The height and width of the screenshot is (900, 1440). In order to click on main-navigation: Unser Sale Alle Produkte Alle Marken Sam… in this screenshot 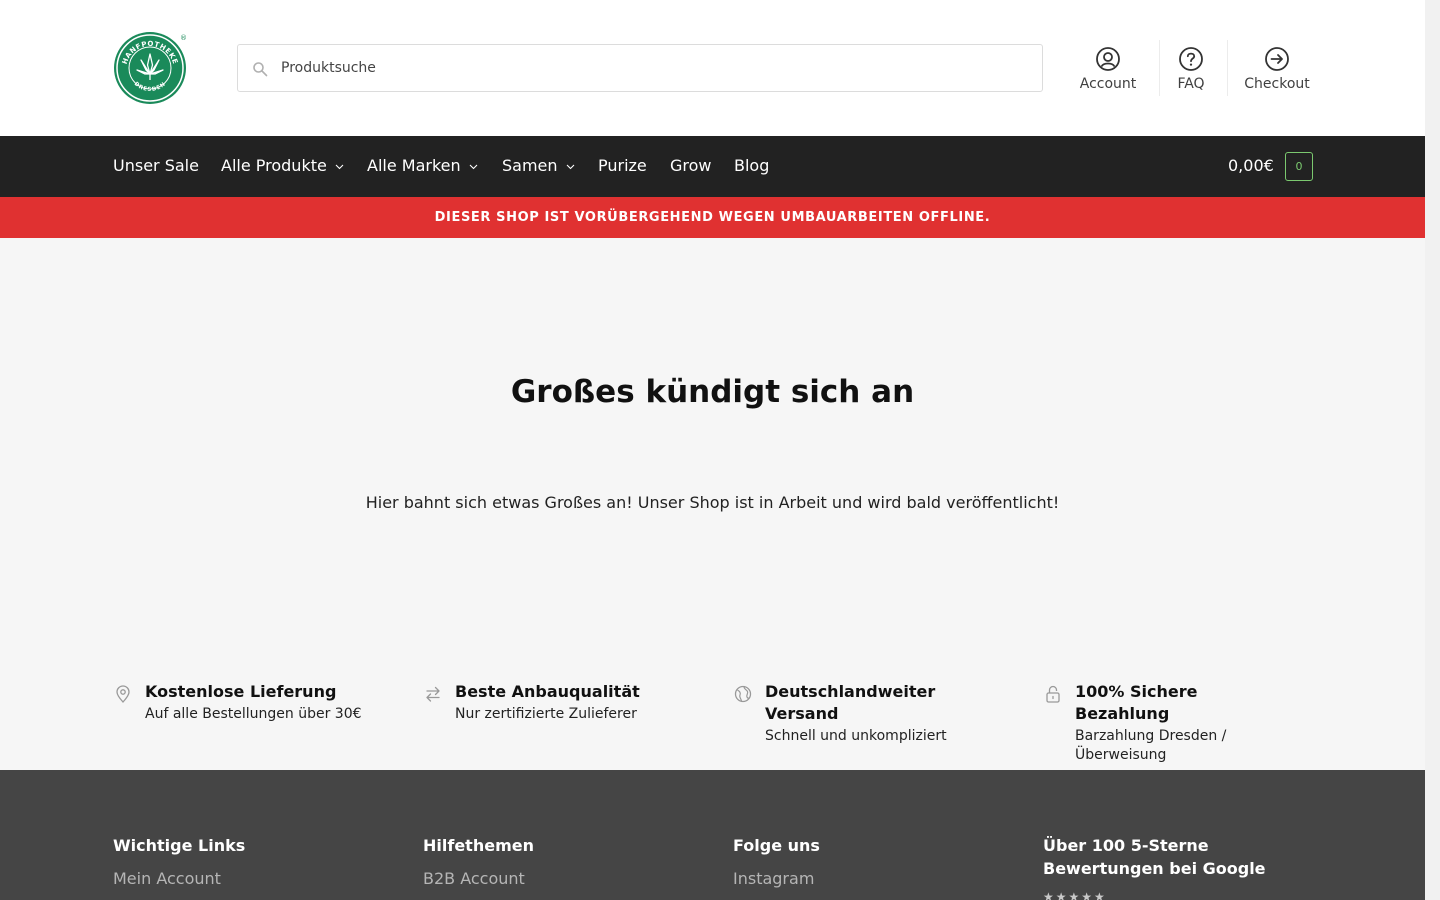, I will do `click(712, 166)`.